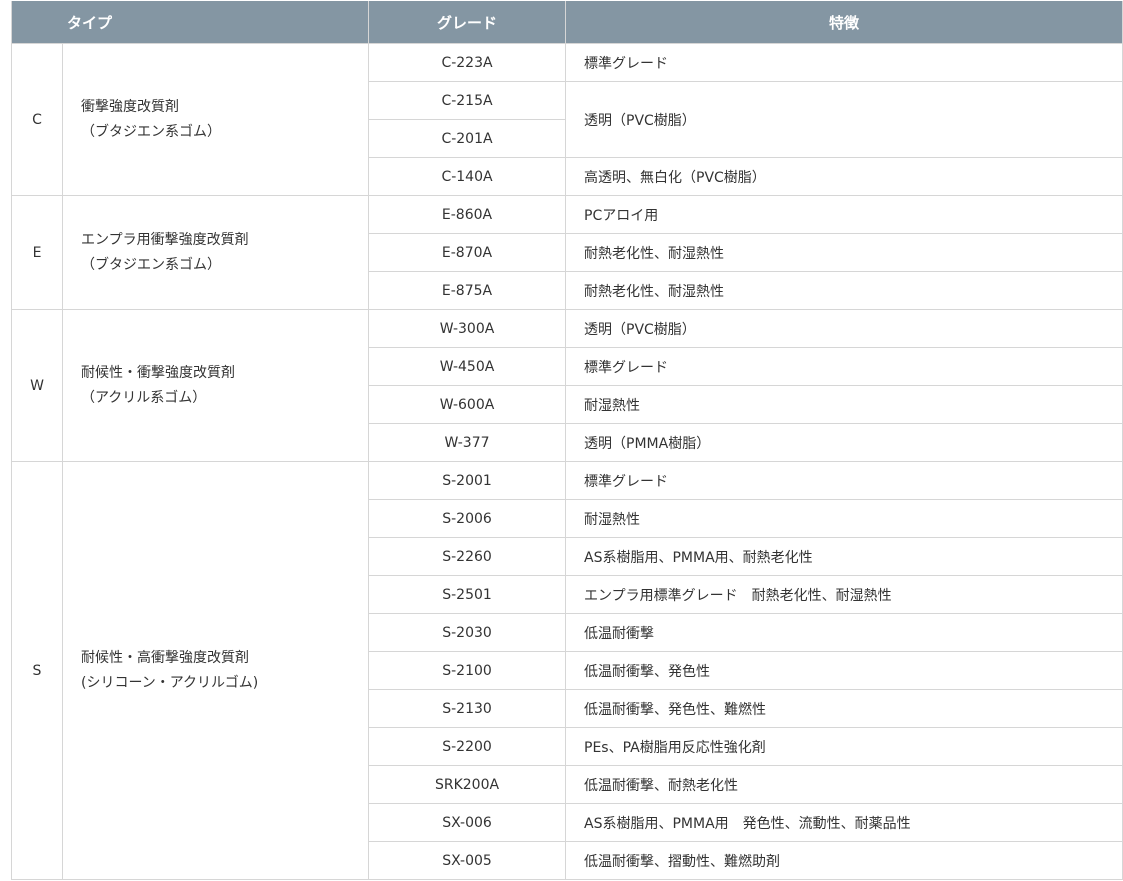 Image resolution: width=1123 pixels, height=881 pixels. What do you see at coordinates (37, 252) in the screenshot?
I see `type-code-cell: E` at bounding box center [37, 252].